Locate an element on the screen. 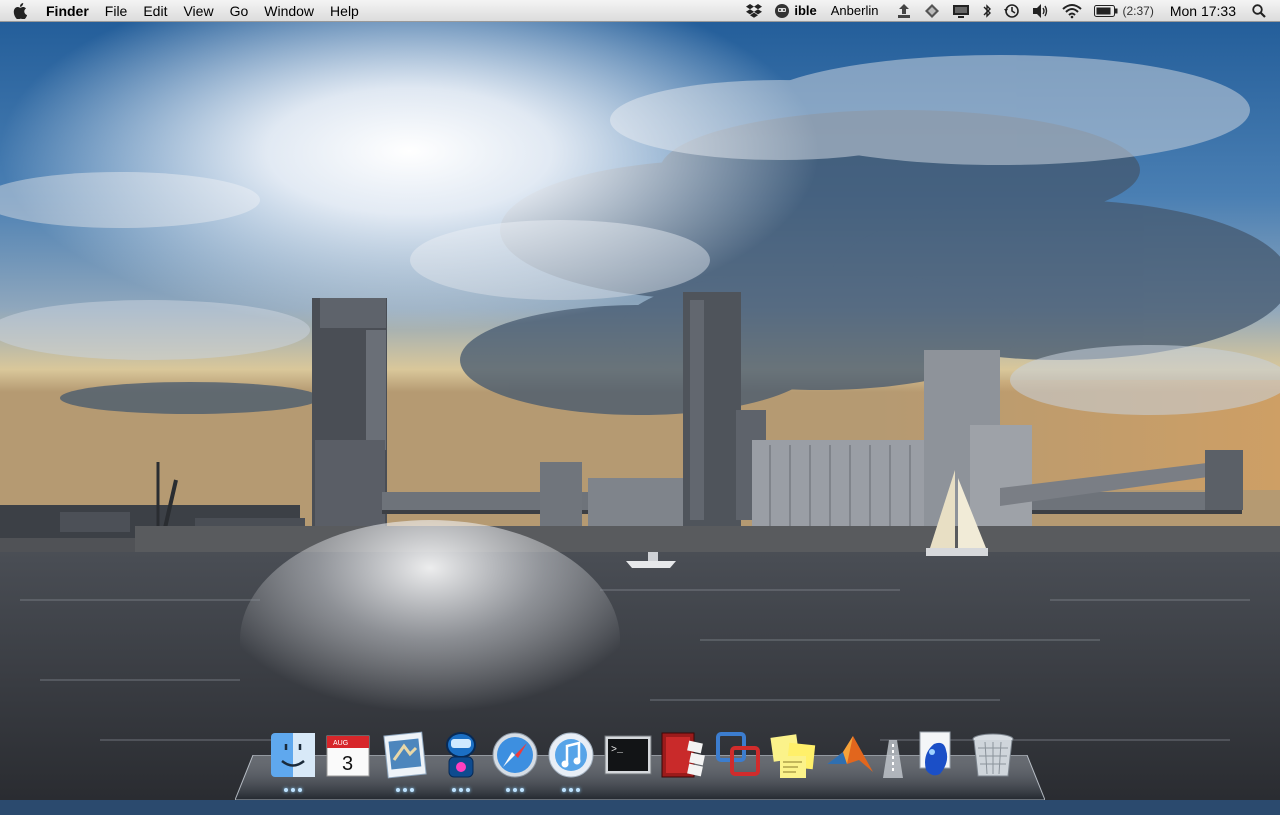  safari-running-indicator is located at coordinates (515, 790).